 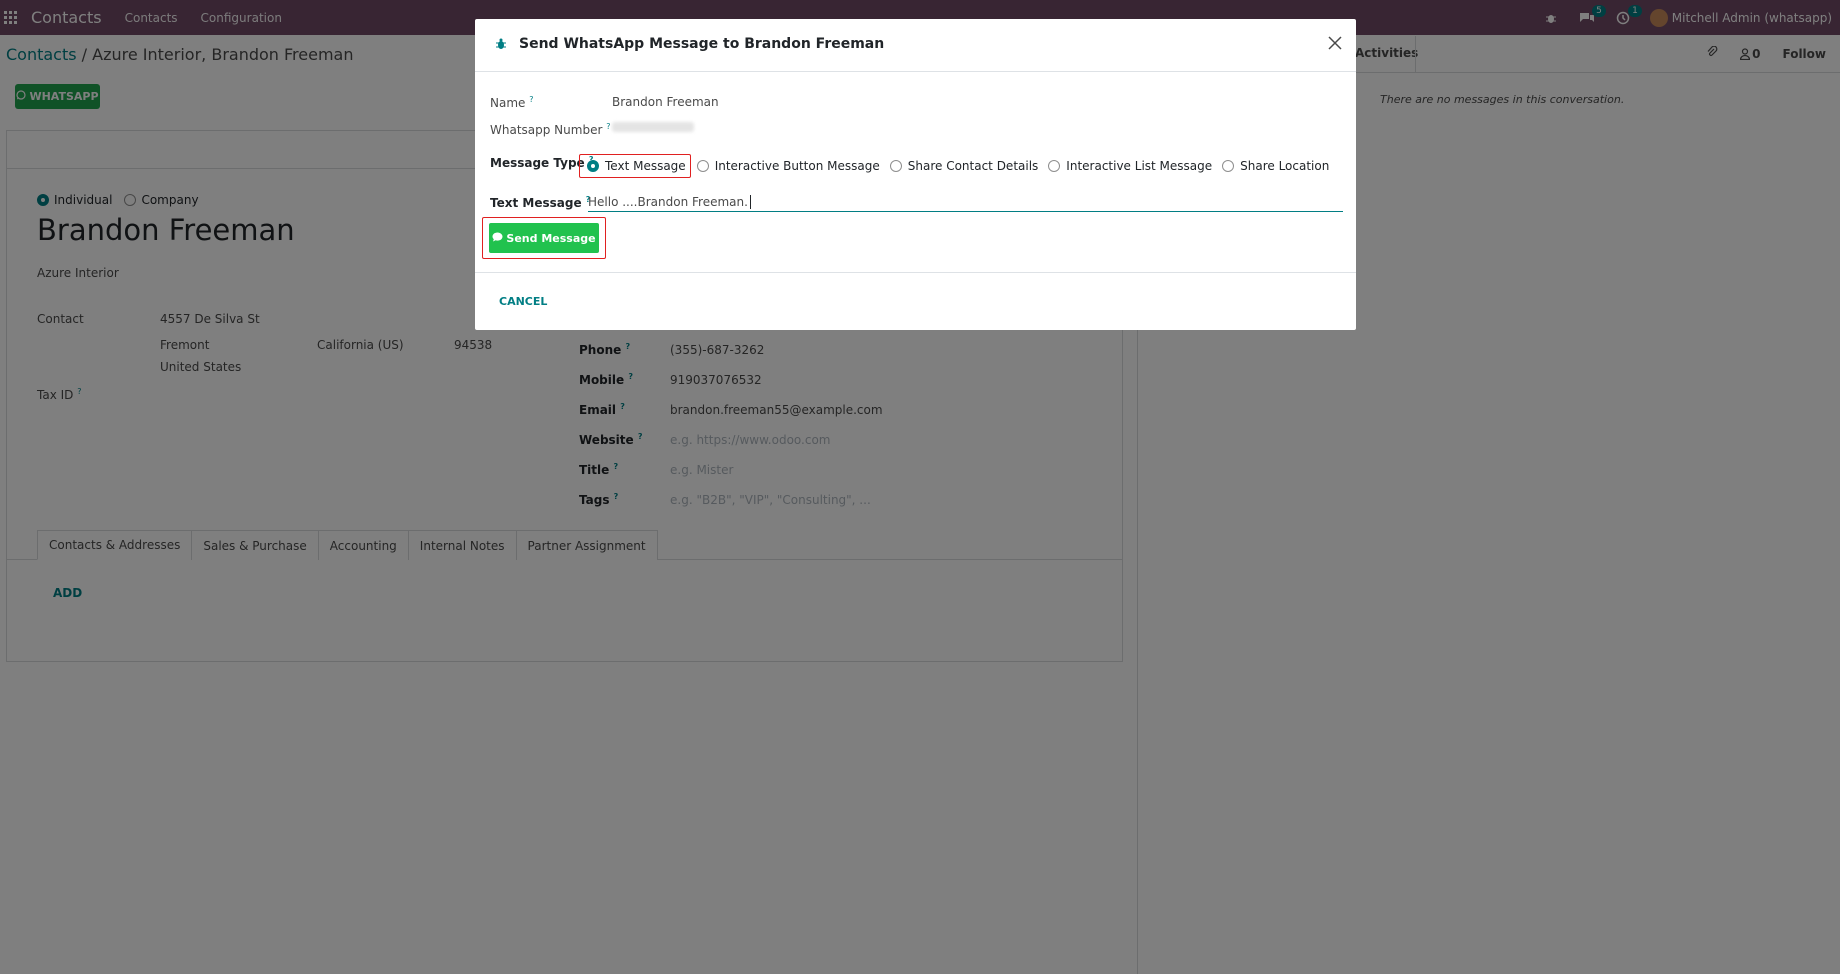 I want to click on type-interactive-button-label: Interactive Button Message, so click(x=797, y=166).